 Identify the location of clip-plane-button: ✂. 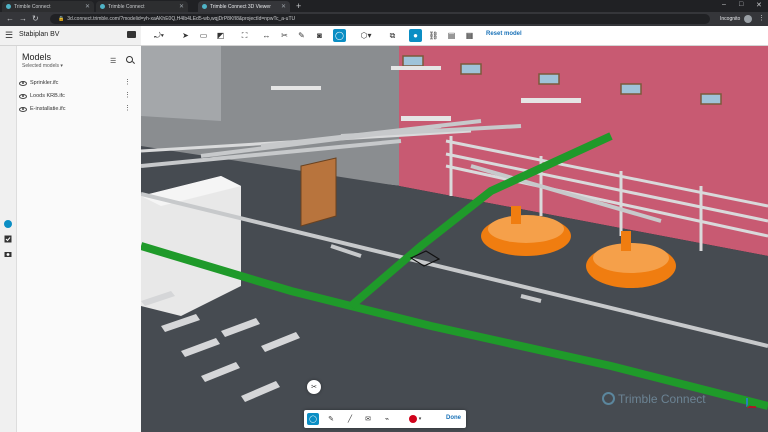
(314, 387).